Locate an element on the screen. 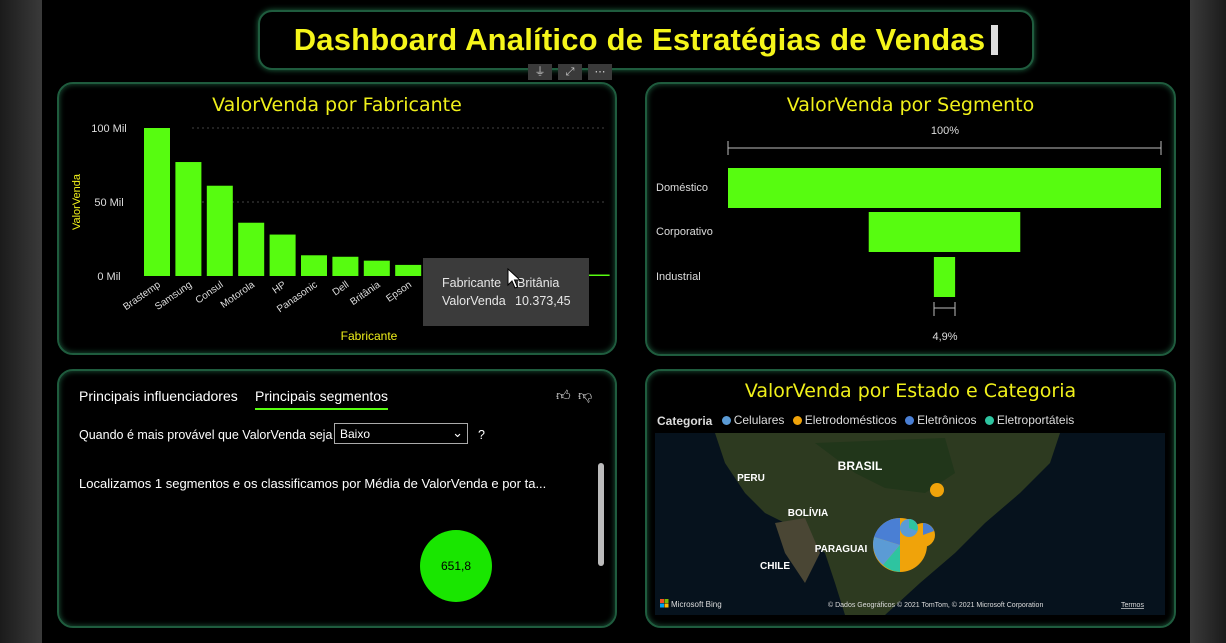  tooltip-key-fabricante: Fabricante is located at coordinates (472, 283).